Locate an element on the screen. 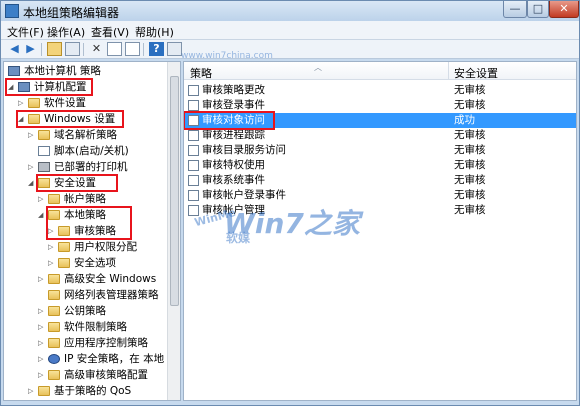  menu-view: 查看(V) is located at coordinates (110, 32).